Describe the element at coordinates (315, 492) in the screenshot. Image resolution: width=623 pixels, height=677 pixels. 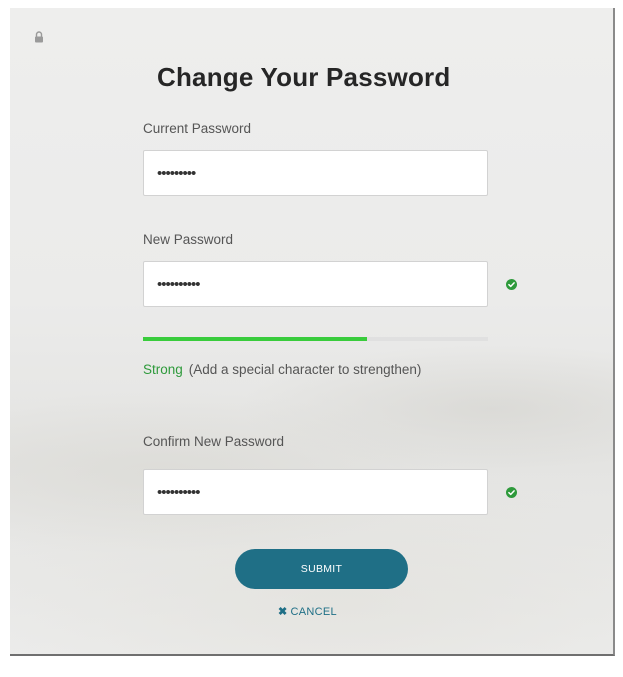
I see `confirm-password-field` at that location.